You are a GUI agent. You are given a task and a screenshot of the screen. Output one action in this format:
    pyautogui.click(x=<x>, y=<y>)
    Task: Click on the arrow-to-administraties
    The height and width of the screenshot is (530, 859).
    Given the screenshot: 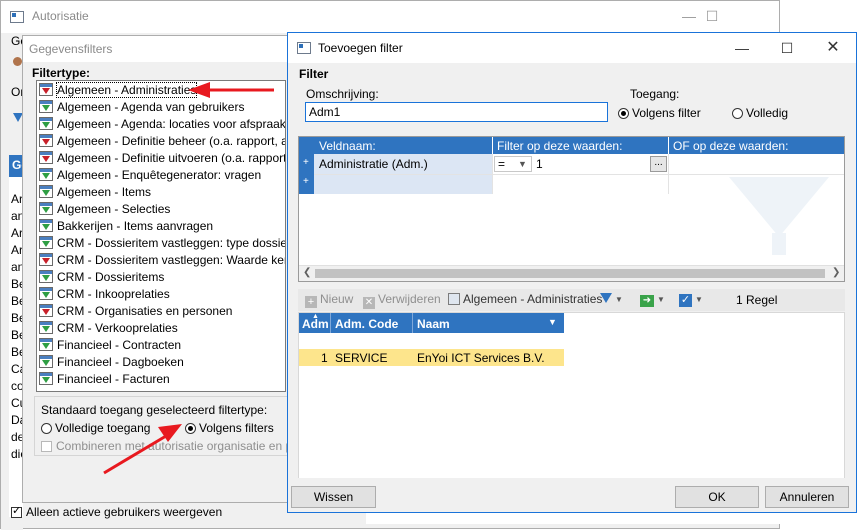 What is the action you would take?
    pyautogui.click(x=231, y=90)
    